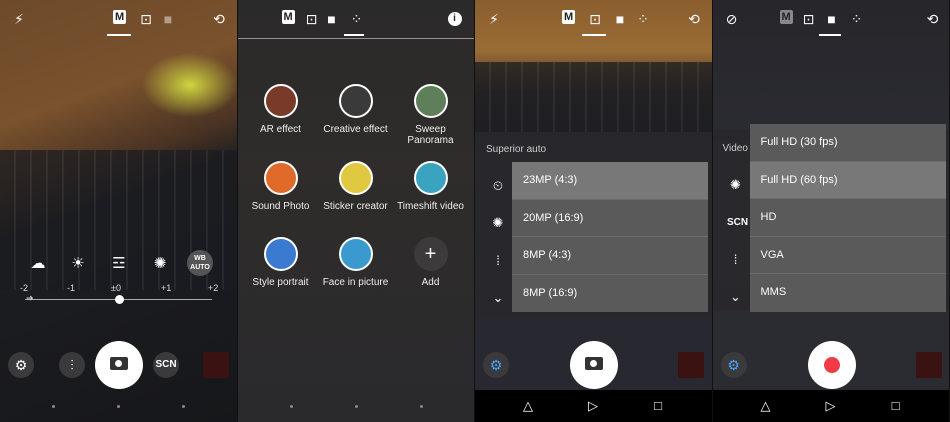 Image resolution: width=950 pixels, height=422 pixels. What do you see at coordinates (431, 115) in the screenshot?
I see `mode-sweep-panorama: Sweep Panorama` at bounding box center [431, 115].